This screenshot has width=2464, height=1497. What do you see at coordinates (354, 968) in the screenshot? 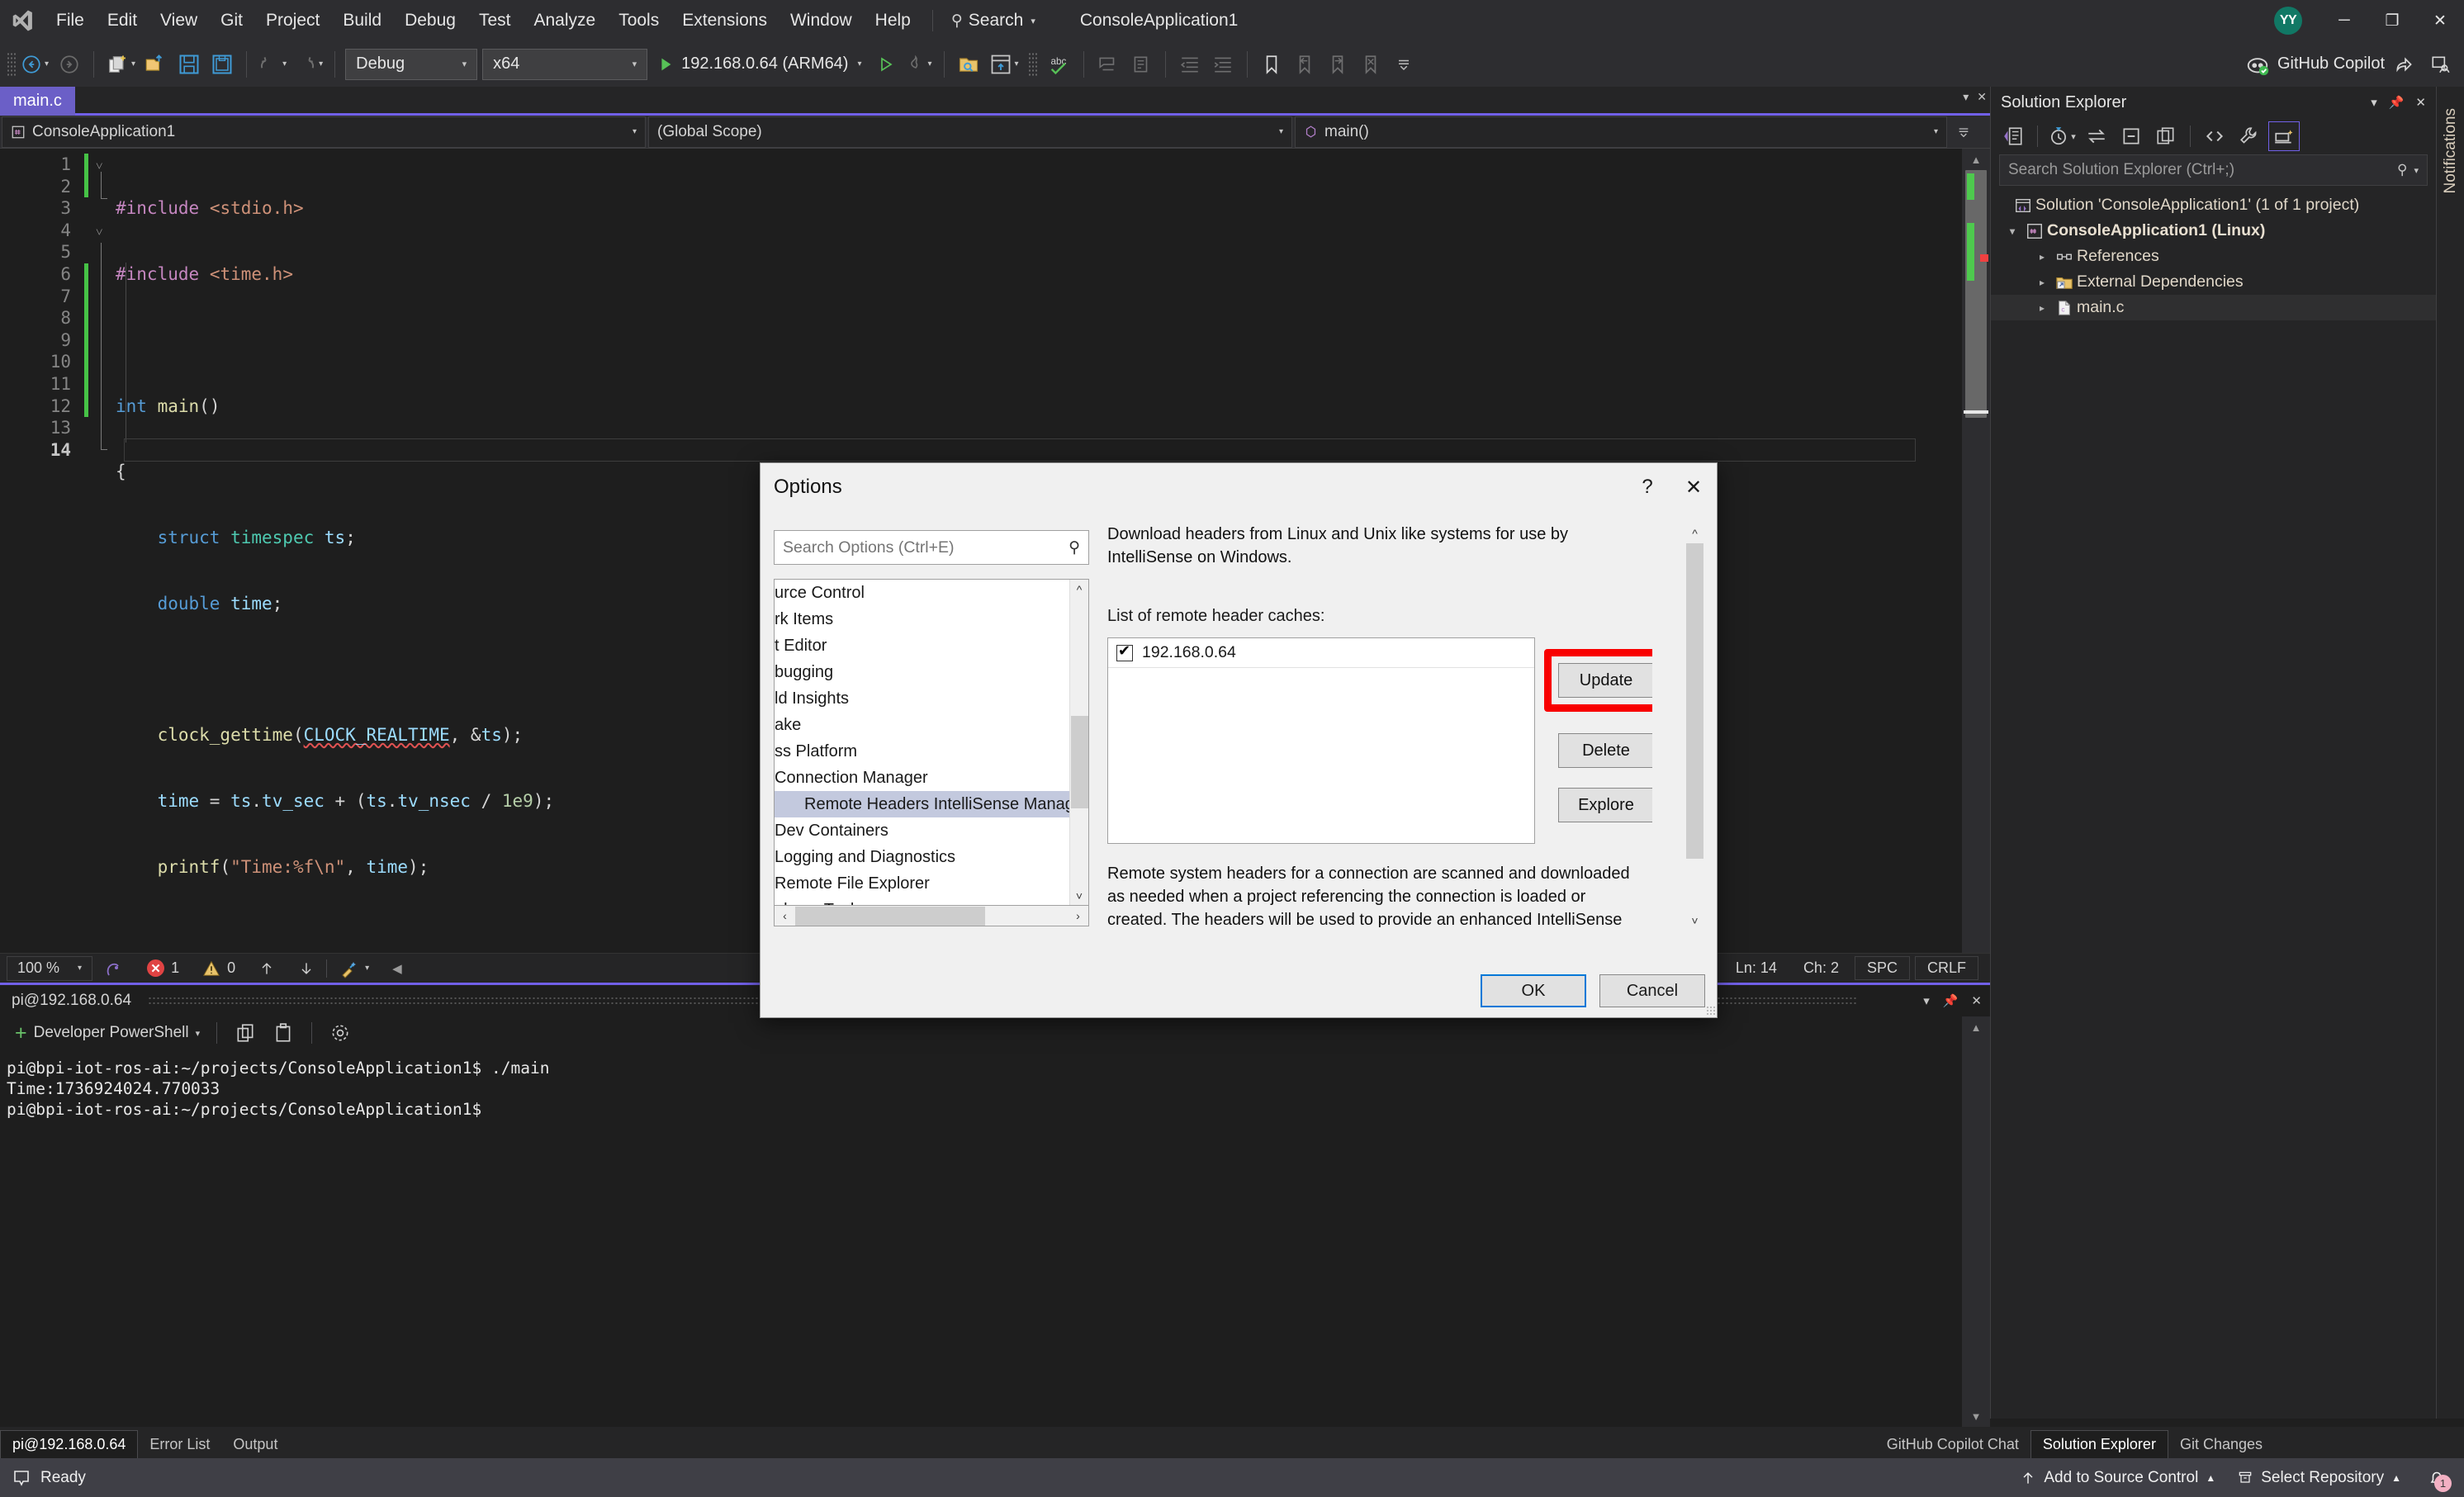
I see `code-cleanup-button: ▾` at bounding box center [354, 968].